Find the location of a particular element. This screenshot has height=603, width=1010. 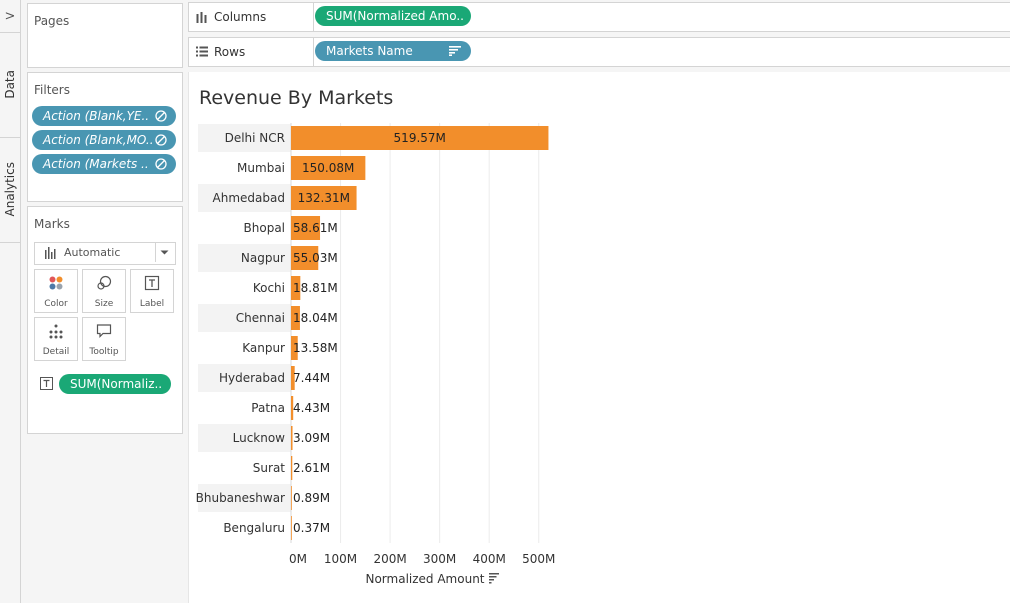

chevron-right-icon: > is located at coordinates (10, 16).